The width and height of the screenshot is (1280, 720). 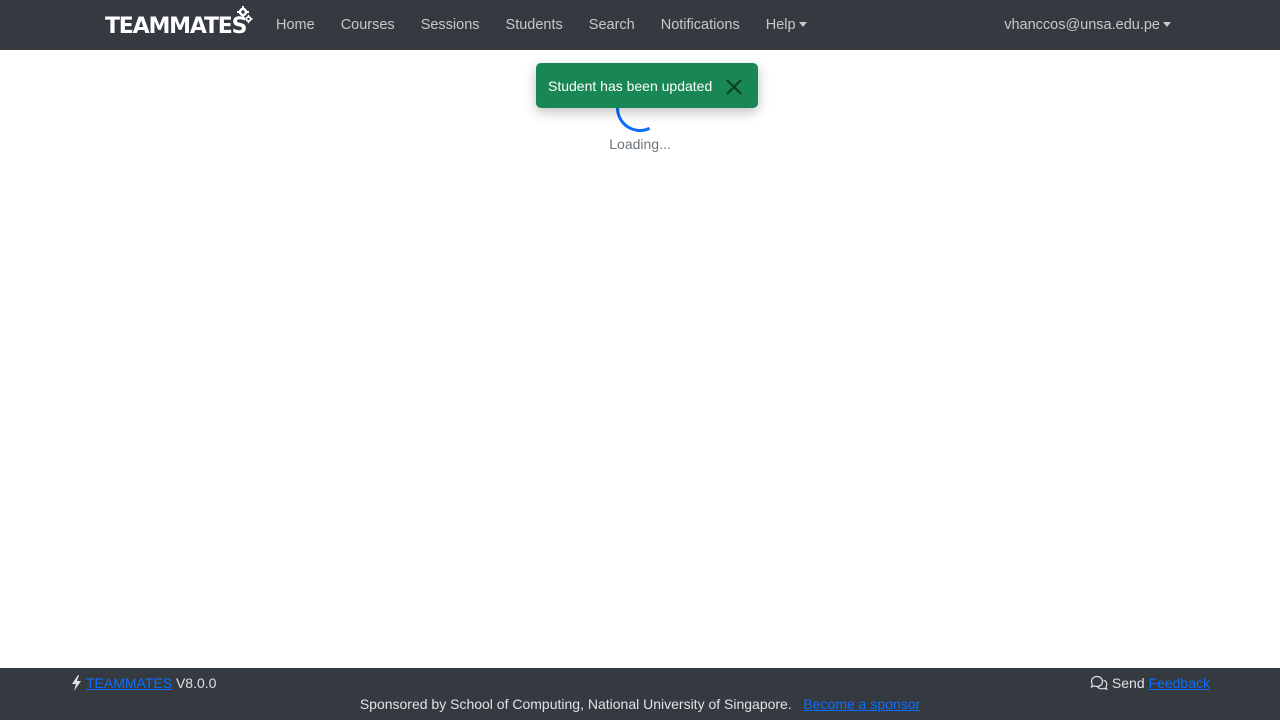 What do you see at coordinates (196, 683) in the screenshot?
I see `version-text: V8.0.0` at bounding box center [196, 683].